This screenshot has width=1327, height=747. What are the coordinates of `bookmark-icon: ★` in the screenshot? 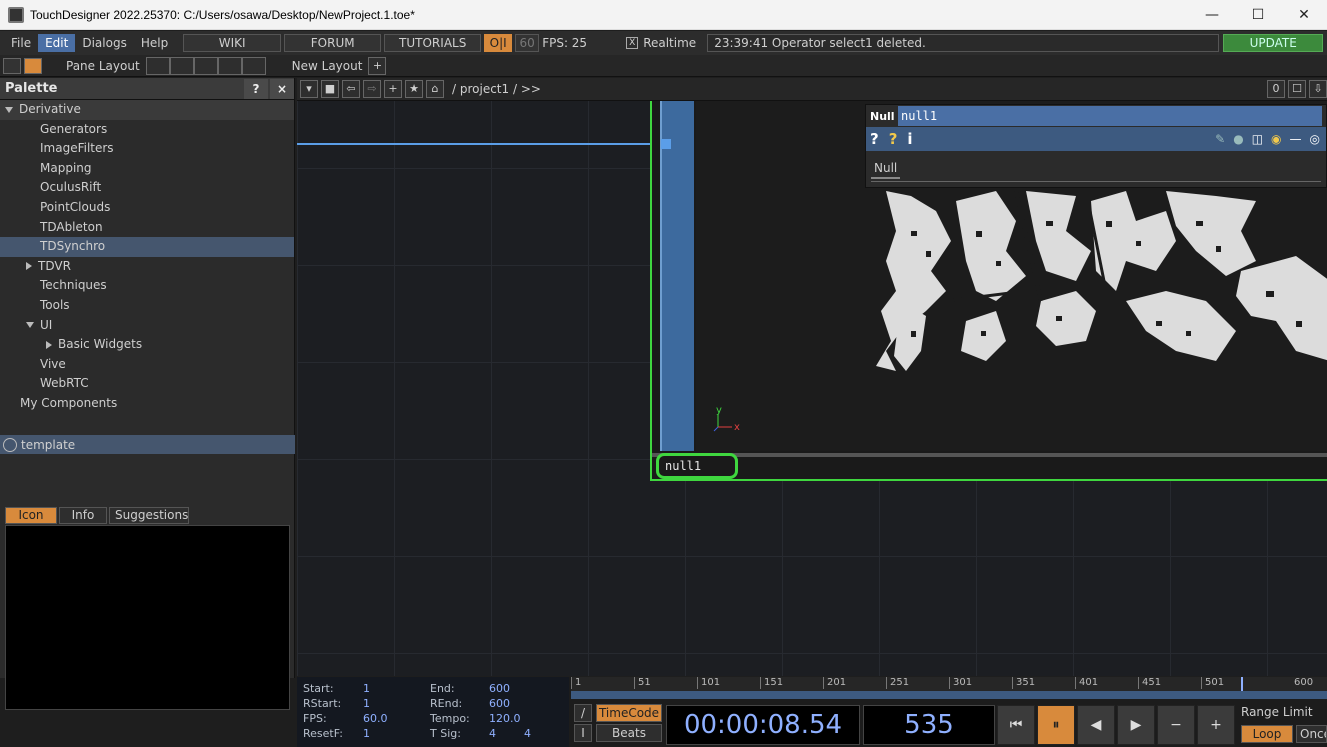 It's located at (414, 89).